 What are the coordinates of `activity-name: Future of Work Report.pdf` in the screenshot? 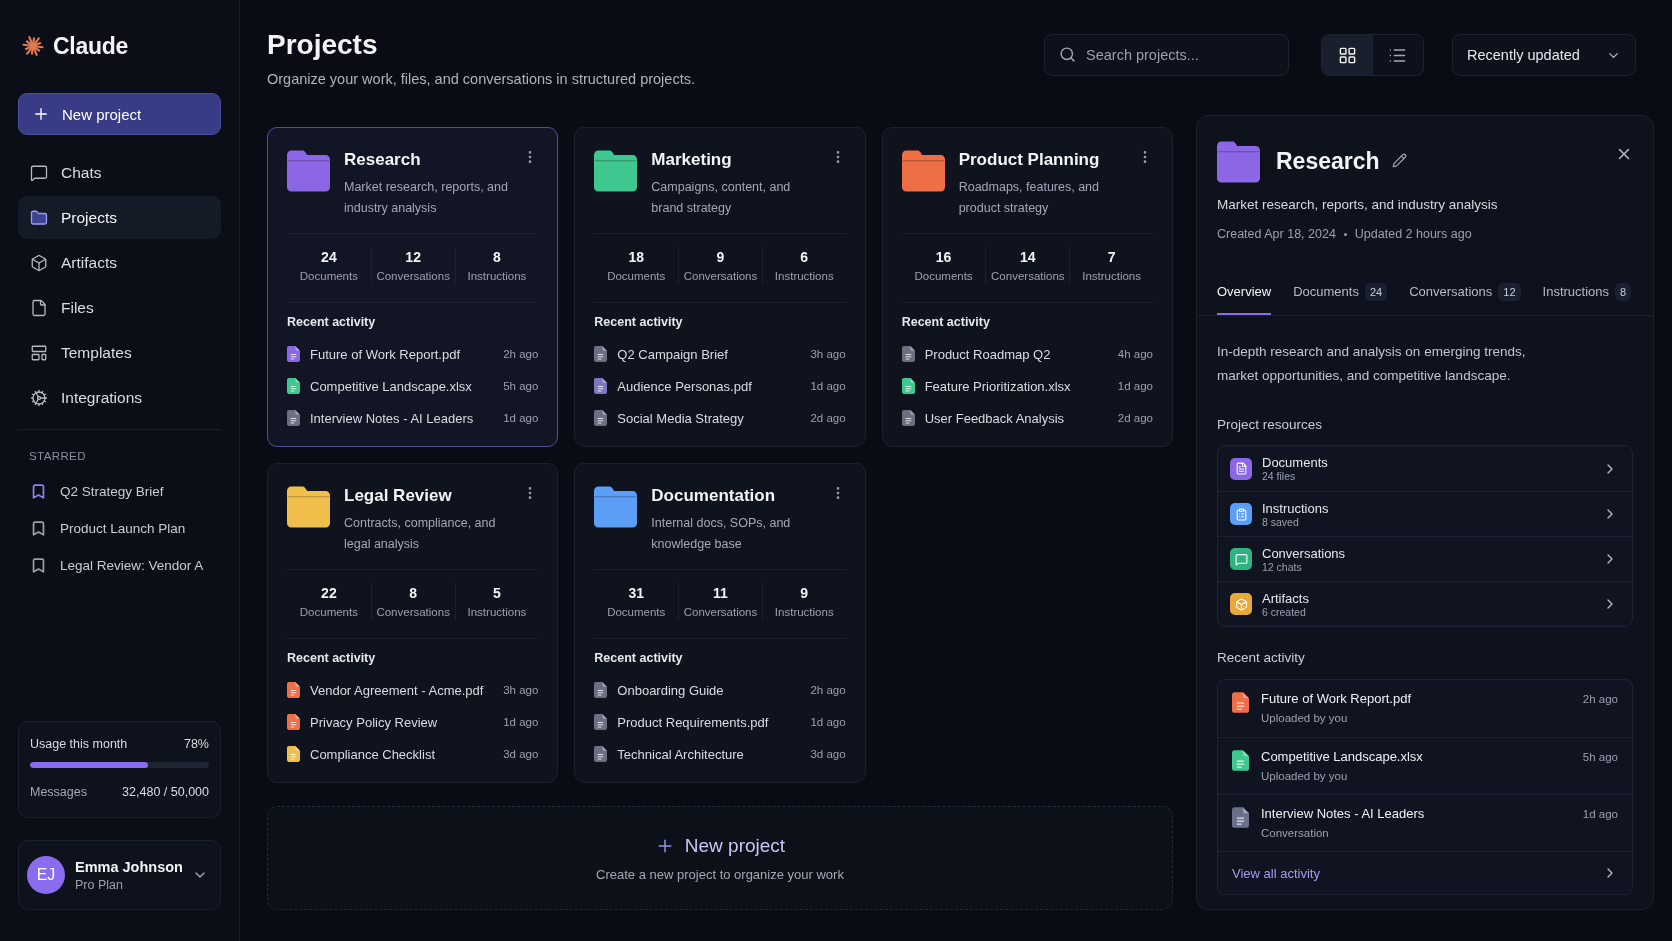 It's located at (402, 354).